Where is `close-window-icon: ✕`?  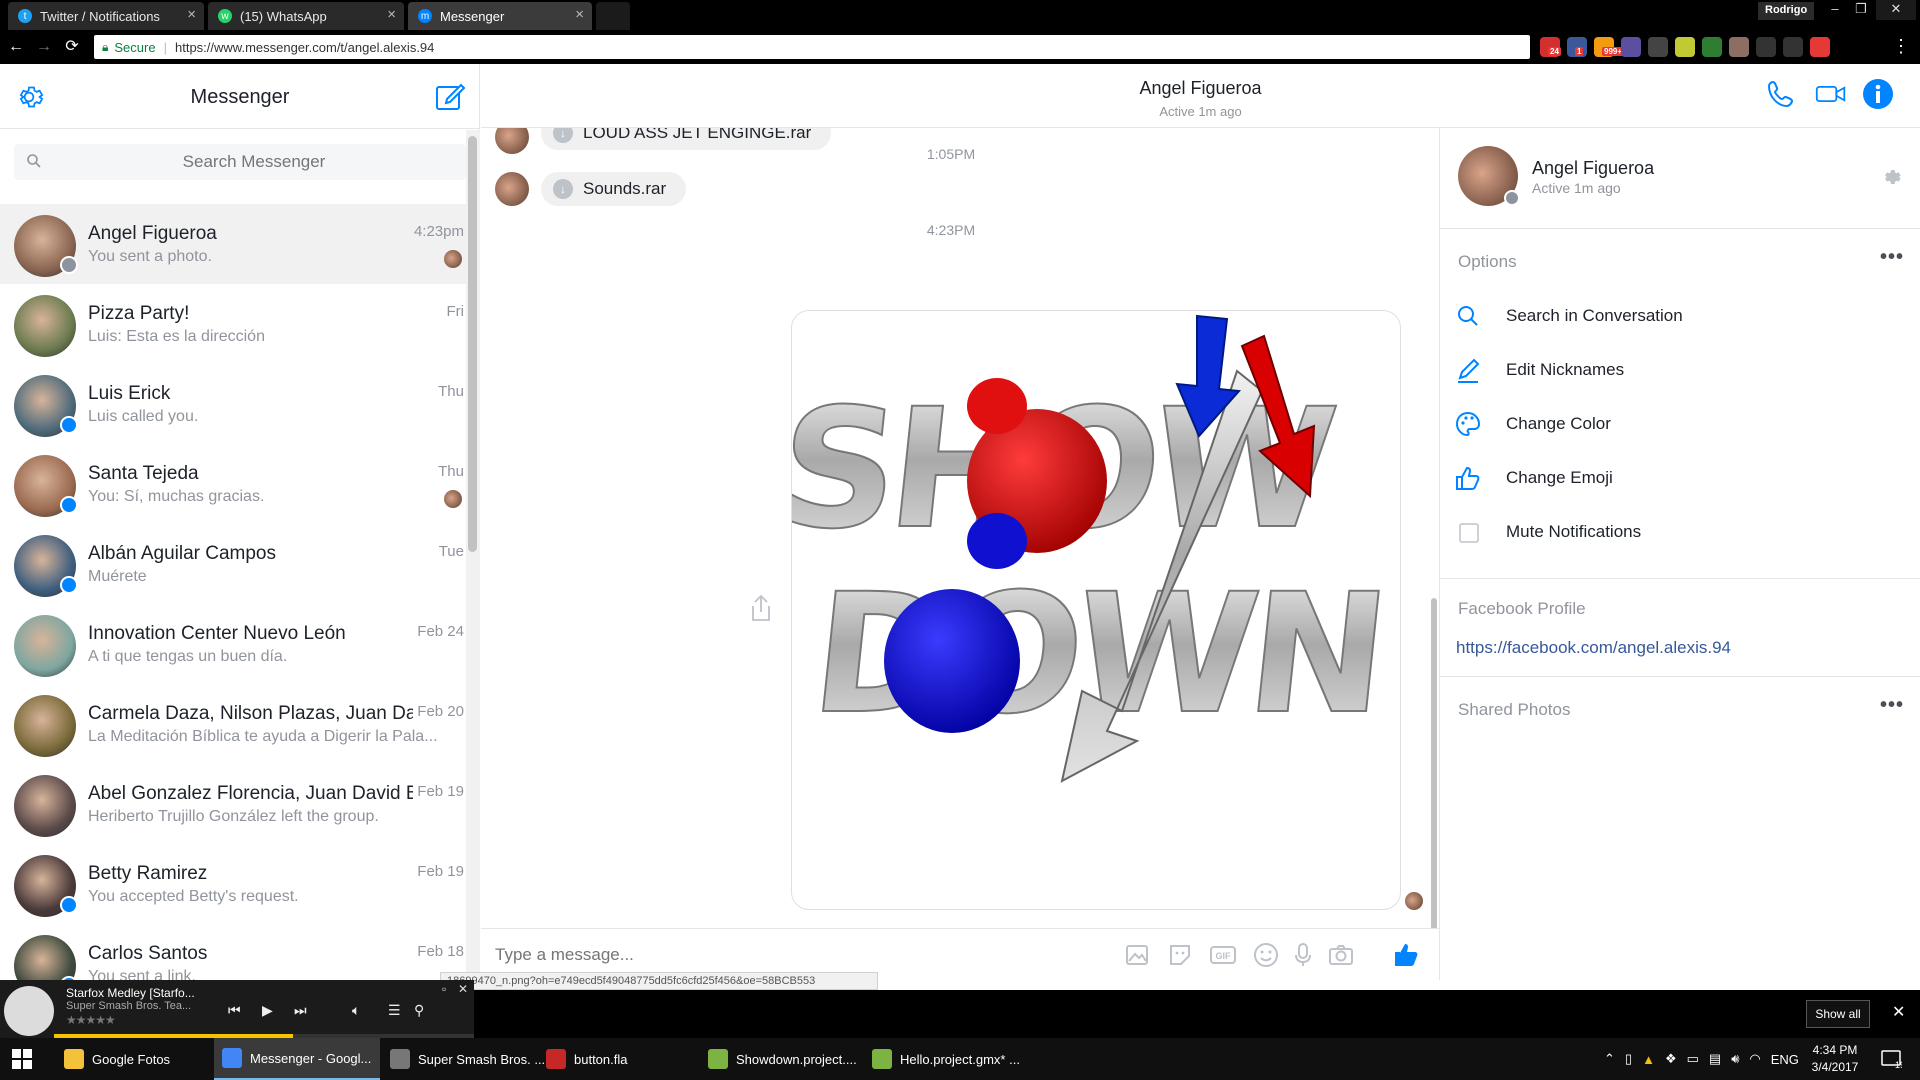
close-window-icon: ✕ is located at coordinates (1896, 10).